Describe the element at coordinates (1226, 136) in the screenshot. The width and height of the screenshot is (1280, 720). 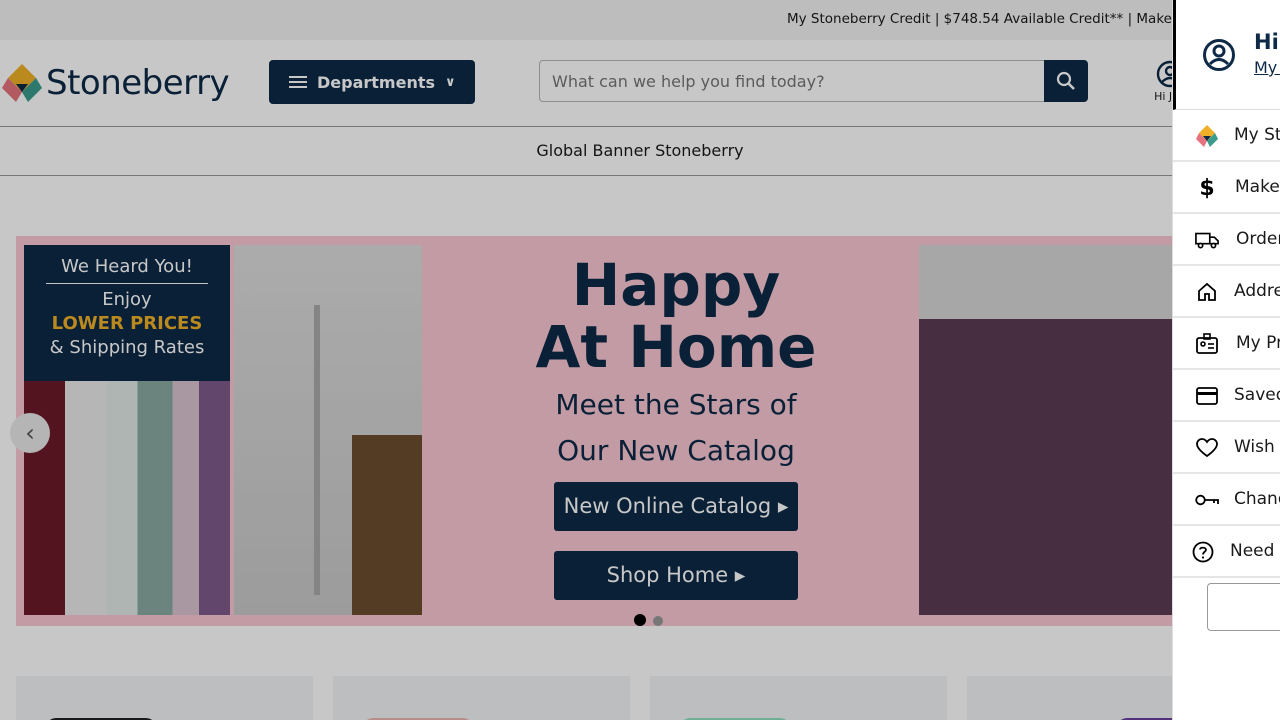
I see `menu-item-my-stoneberry: My Sto` at that location.